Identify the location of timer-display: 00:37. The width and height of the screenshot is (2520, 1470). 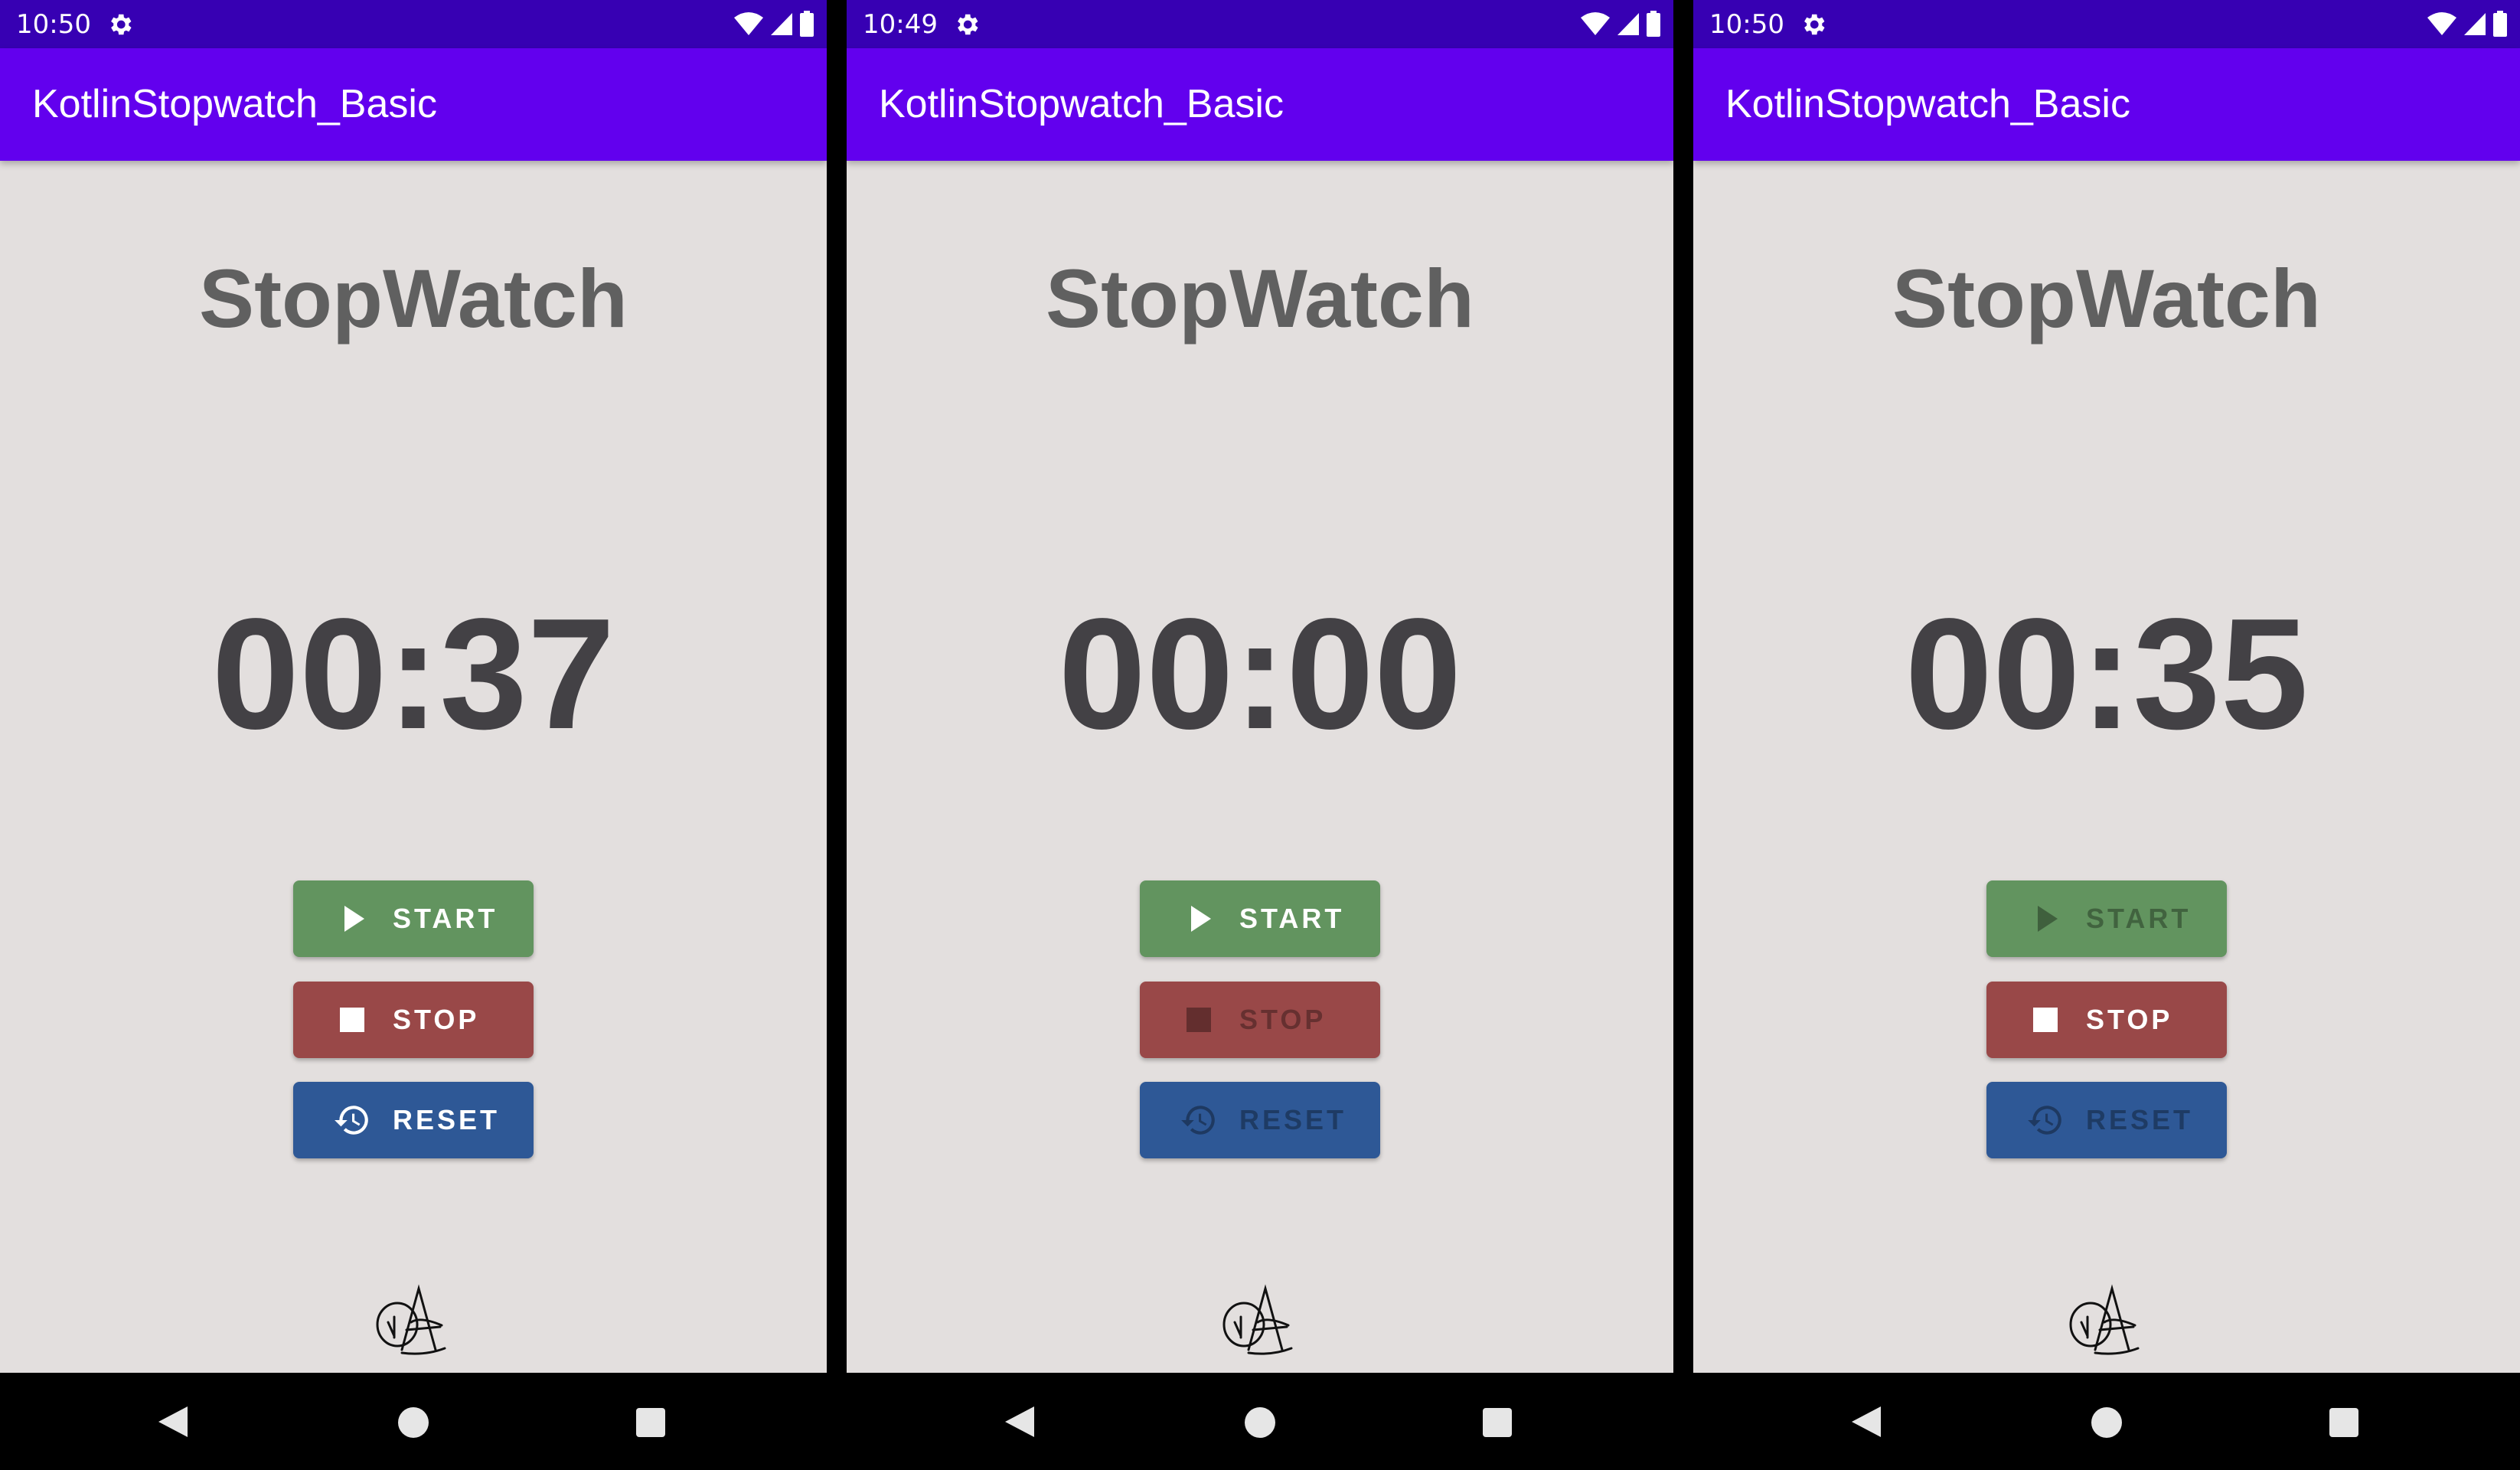
(413, 674).